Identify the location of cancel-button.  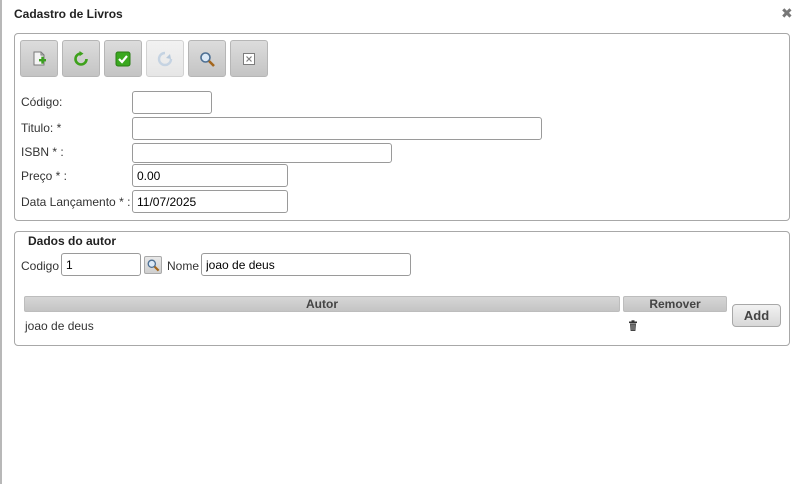
(249, 58).